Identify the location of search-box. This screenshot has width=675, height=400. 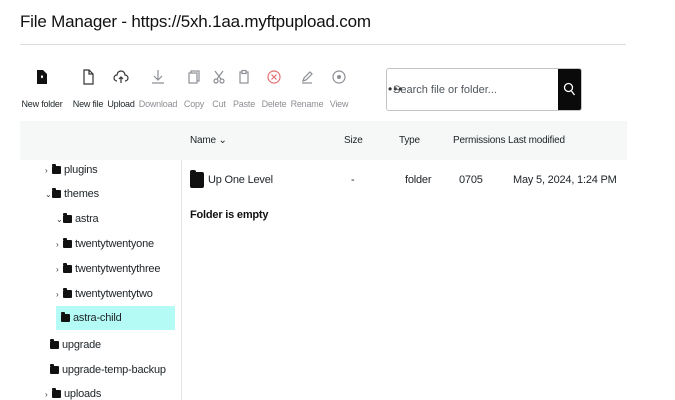
(484, 89).